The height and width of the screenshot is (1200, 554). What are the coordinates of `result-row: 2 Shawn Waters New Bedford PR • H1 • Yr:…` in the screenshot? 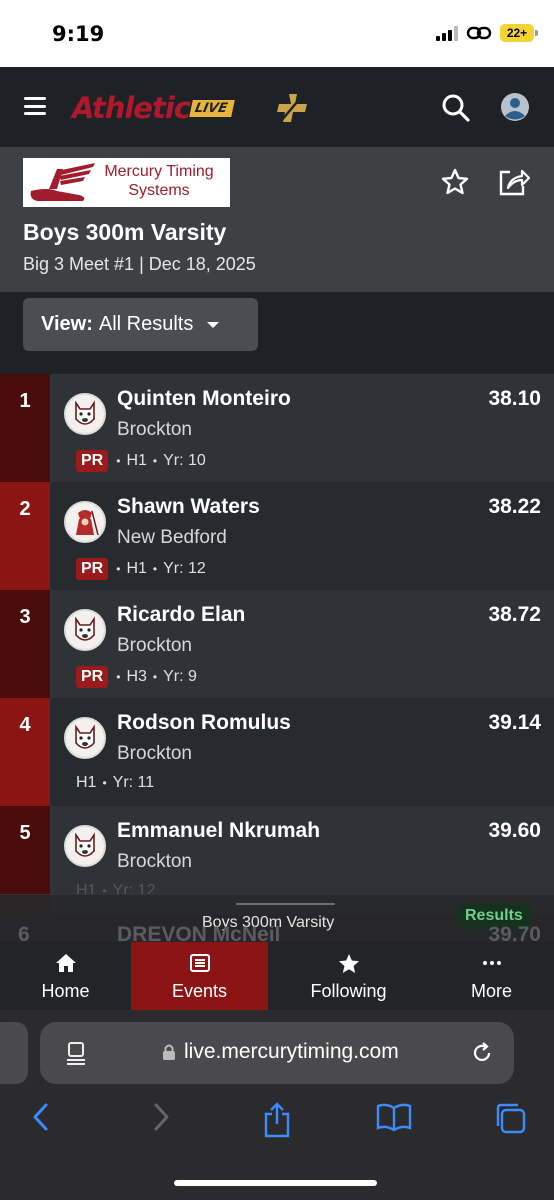 It's located at (277, 536).